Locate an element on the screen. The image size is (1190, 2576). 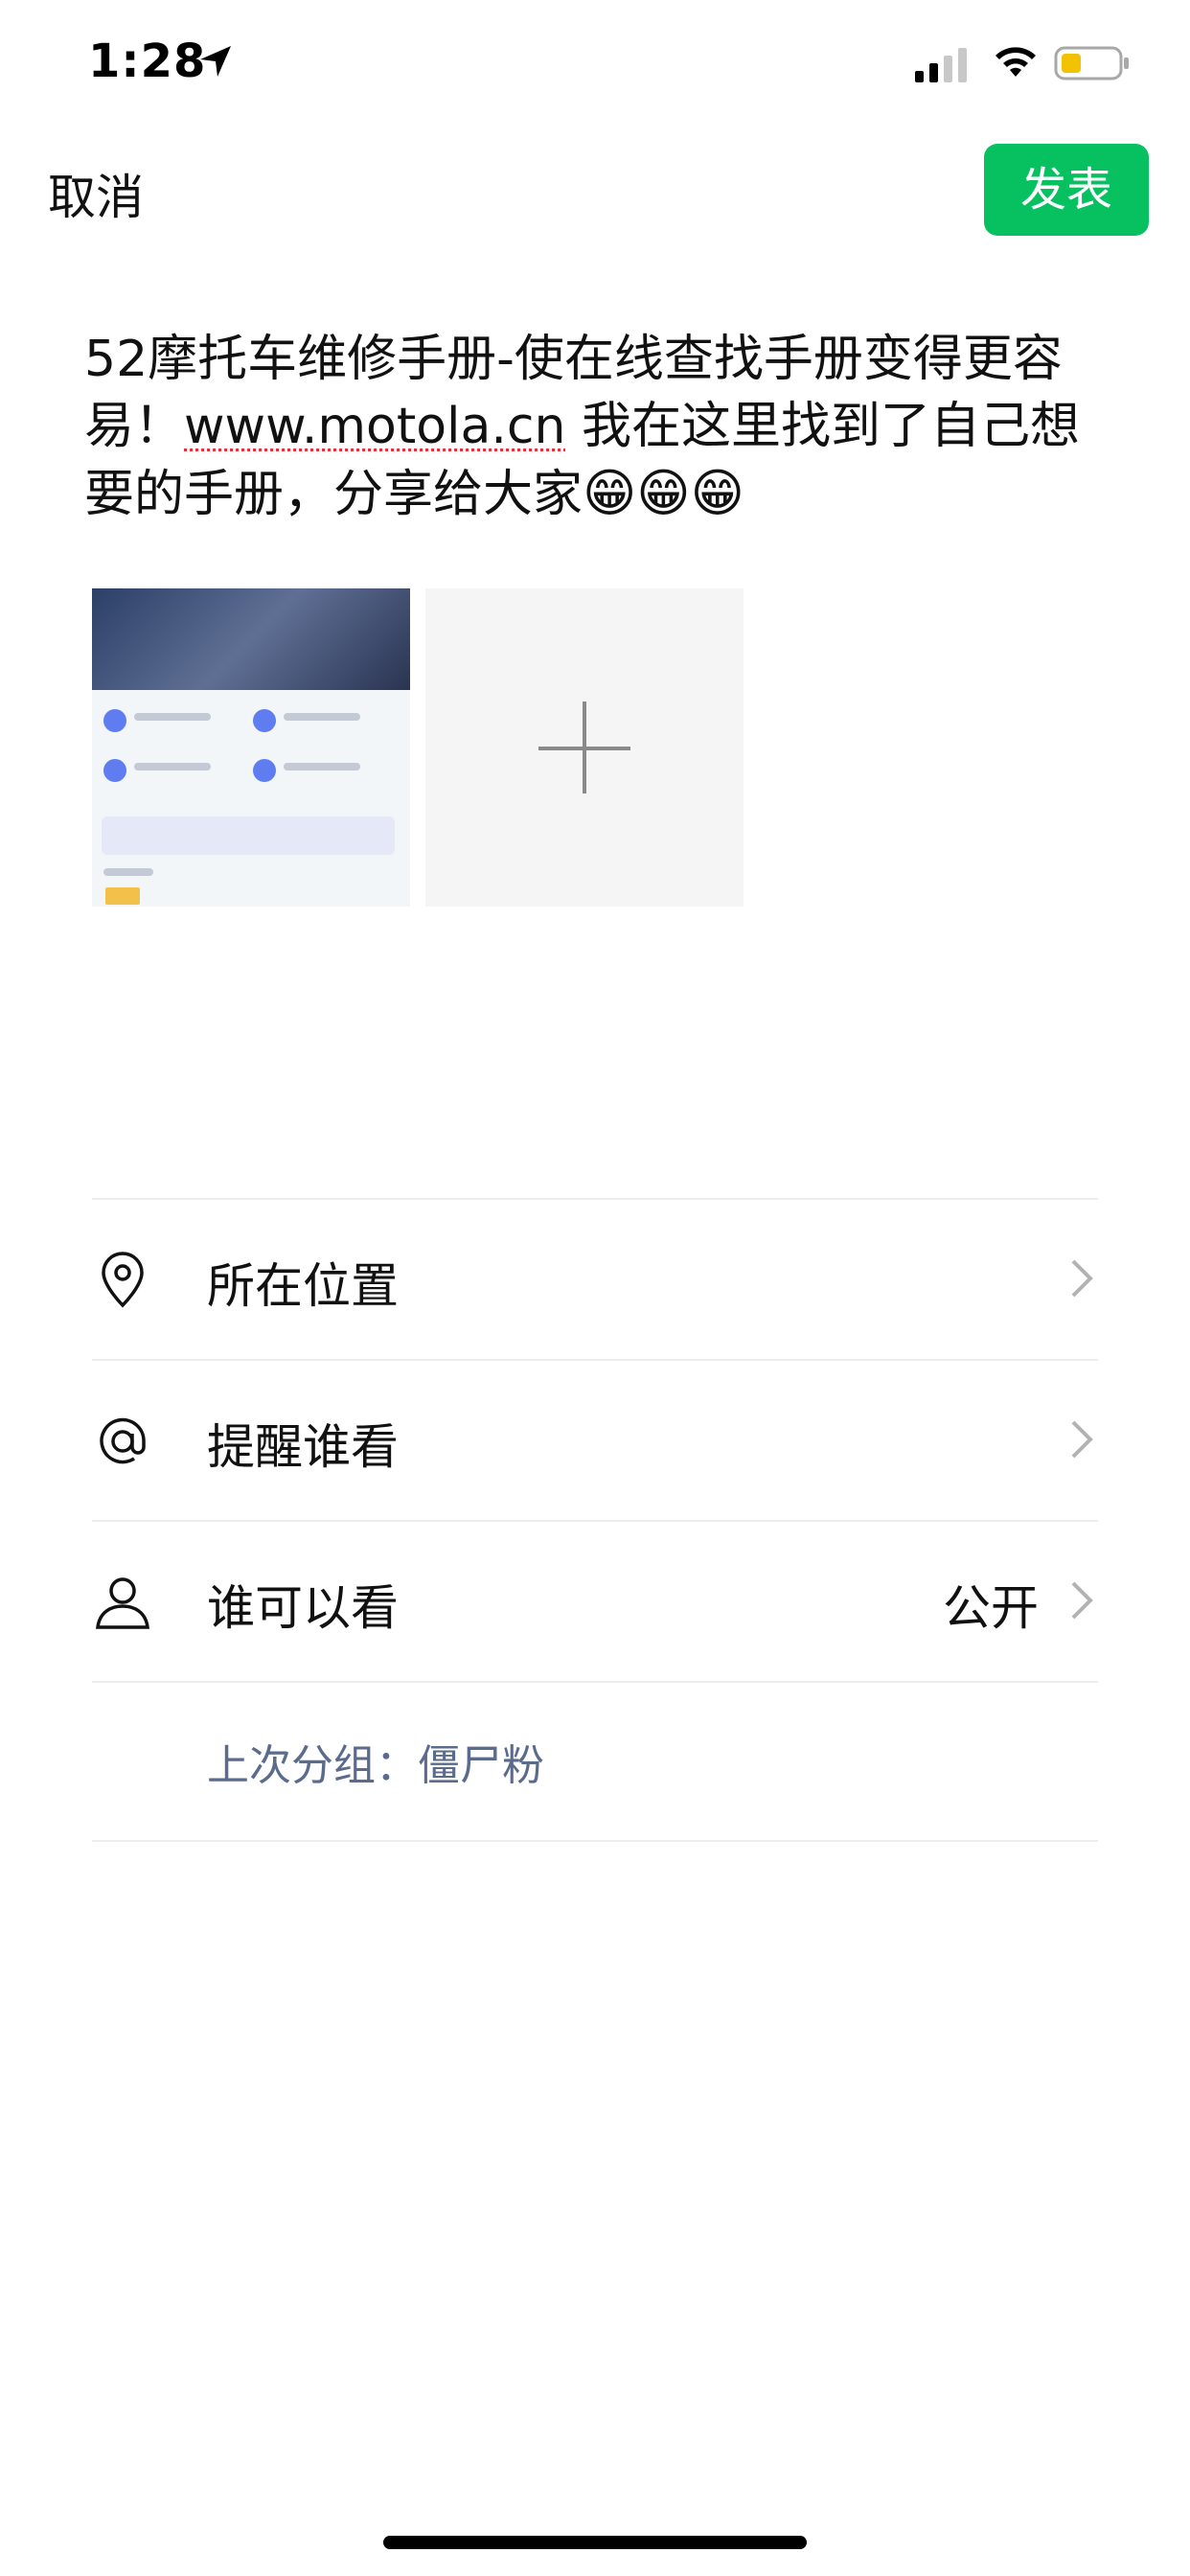
post-link: www.motola.cn is located at coordinates (374, 426).